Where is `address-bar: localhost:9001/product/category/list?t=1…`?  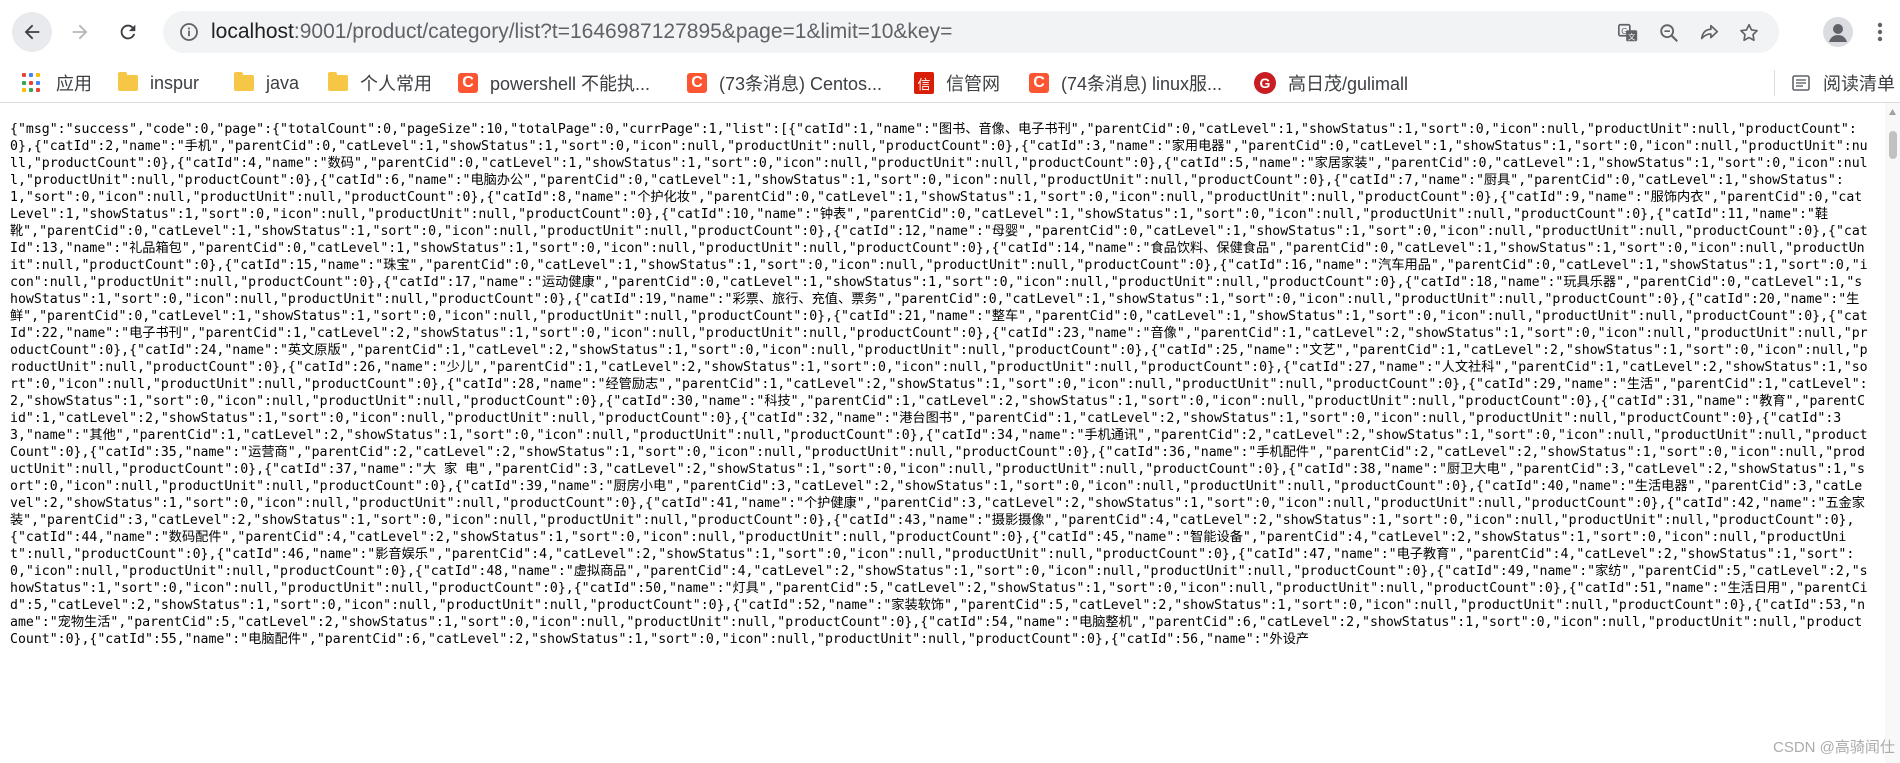 address-bar: localhost:9001/product/category/list?t=1… is located at coordinates (971, 32).